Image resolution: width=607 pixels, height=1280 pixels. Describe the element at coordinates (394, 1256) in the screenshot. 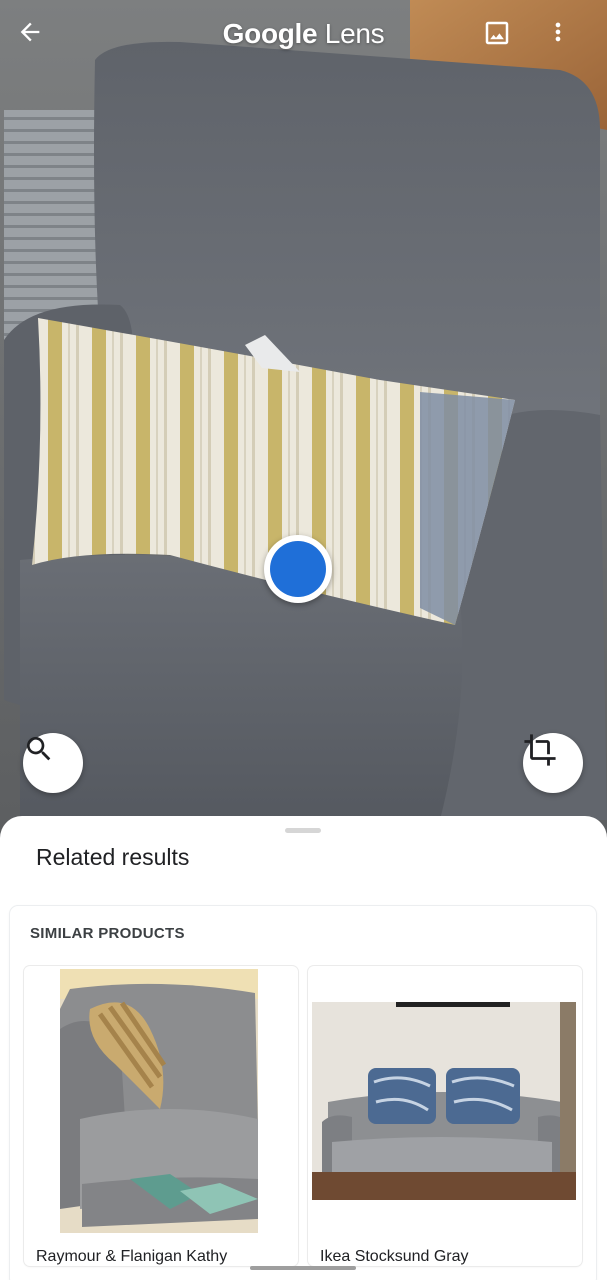

I see `product-name: Ikea Stocksund Gray` at that location.